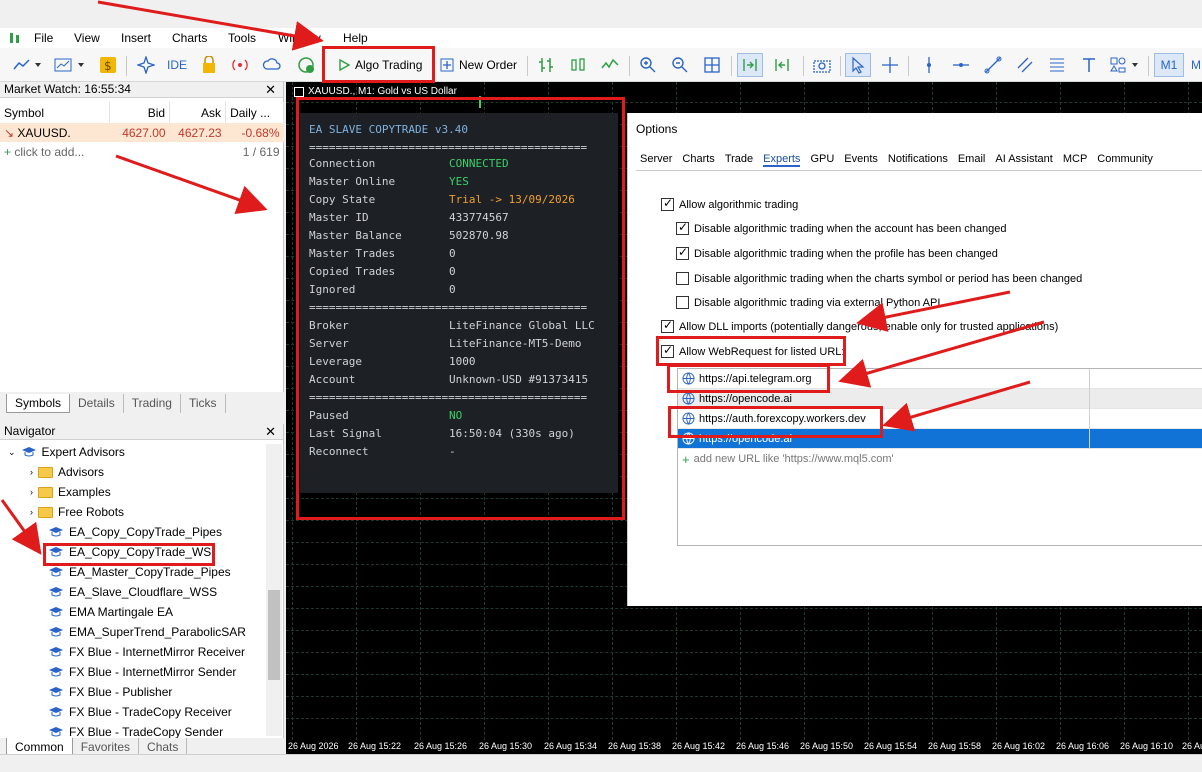 This screenshot has height=772, width=1202. What do you see at coordinates (274, 635) in the screenshot?
I see `scrollbar-thumb` at bounding box center [274, 635].